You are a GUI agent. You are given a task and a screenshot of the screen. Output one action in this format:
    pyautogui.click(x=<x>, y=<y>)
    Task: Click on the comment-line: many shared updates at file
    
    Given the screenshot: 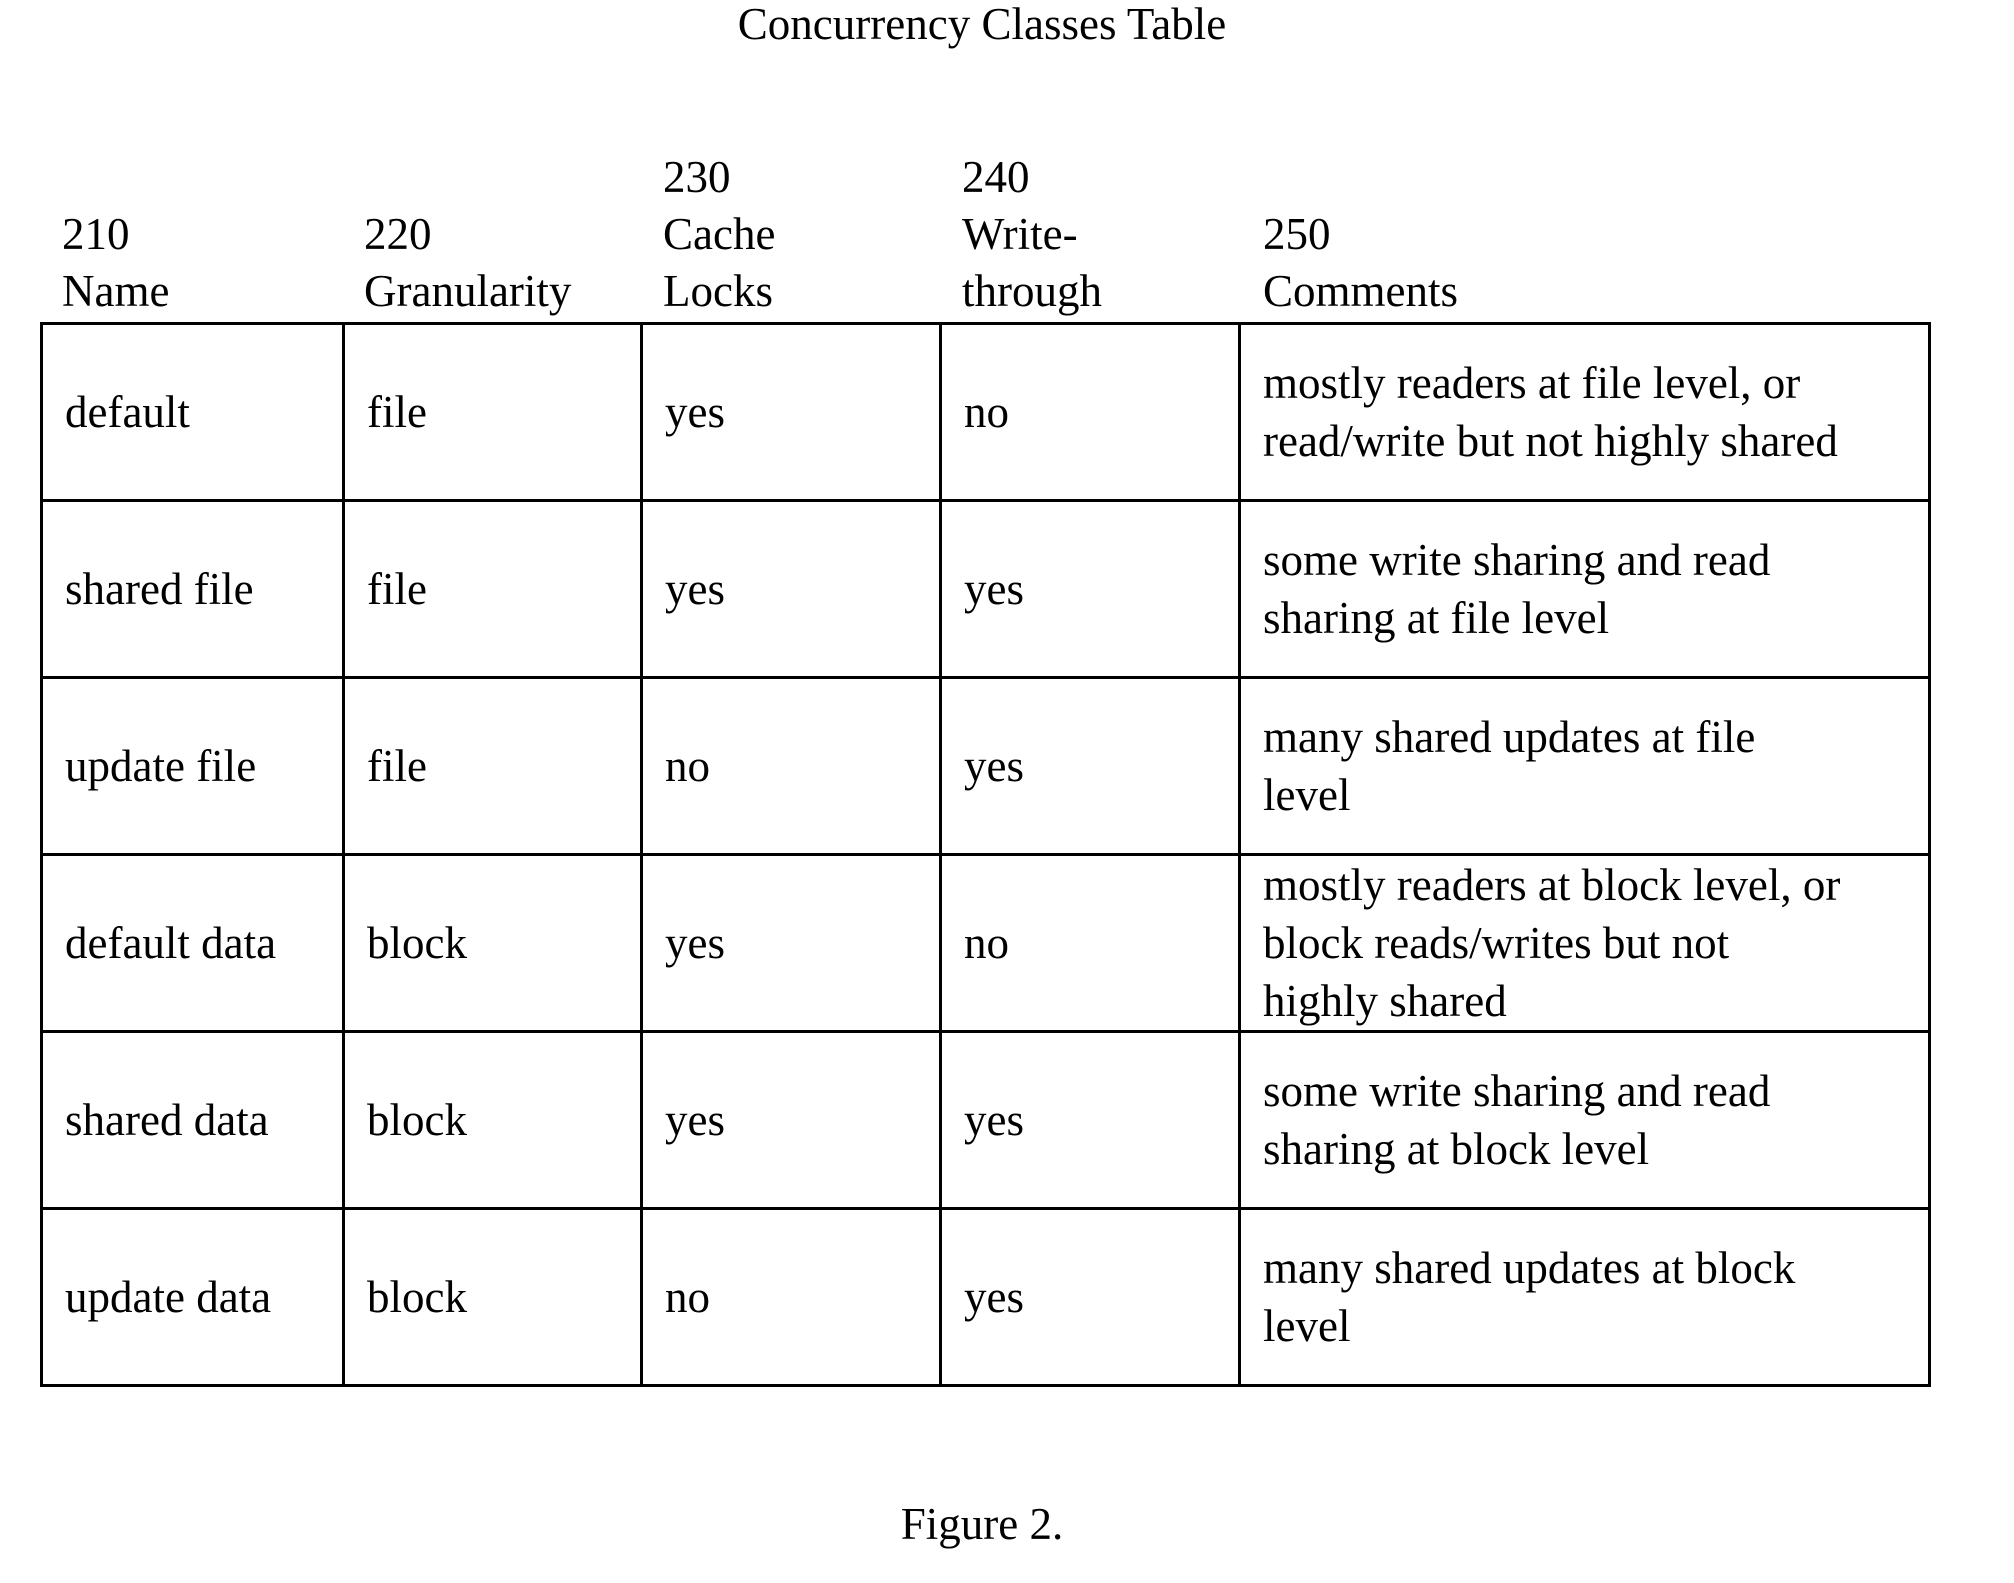 What is the action you would take?
    pyautogui.click(x=1509, y=737)
    